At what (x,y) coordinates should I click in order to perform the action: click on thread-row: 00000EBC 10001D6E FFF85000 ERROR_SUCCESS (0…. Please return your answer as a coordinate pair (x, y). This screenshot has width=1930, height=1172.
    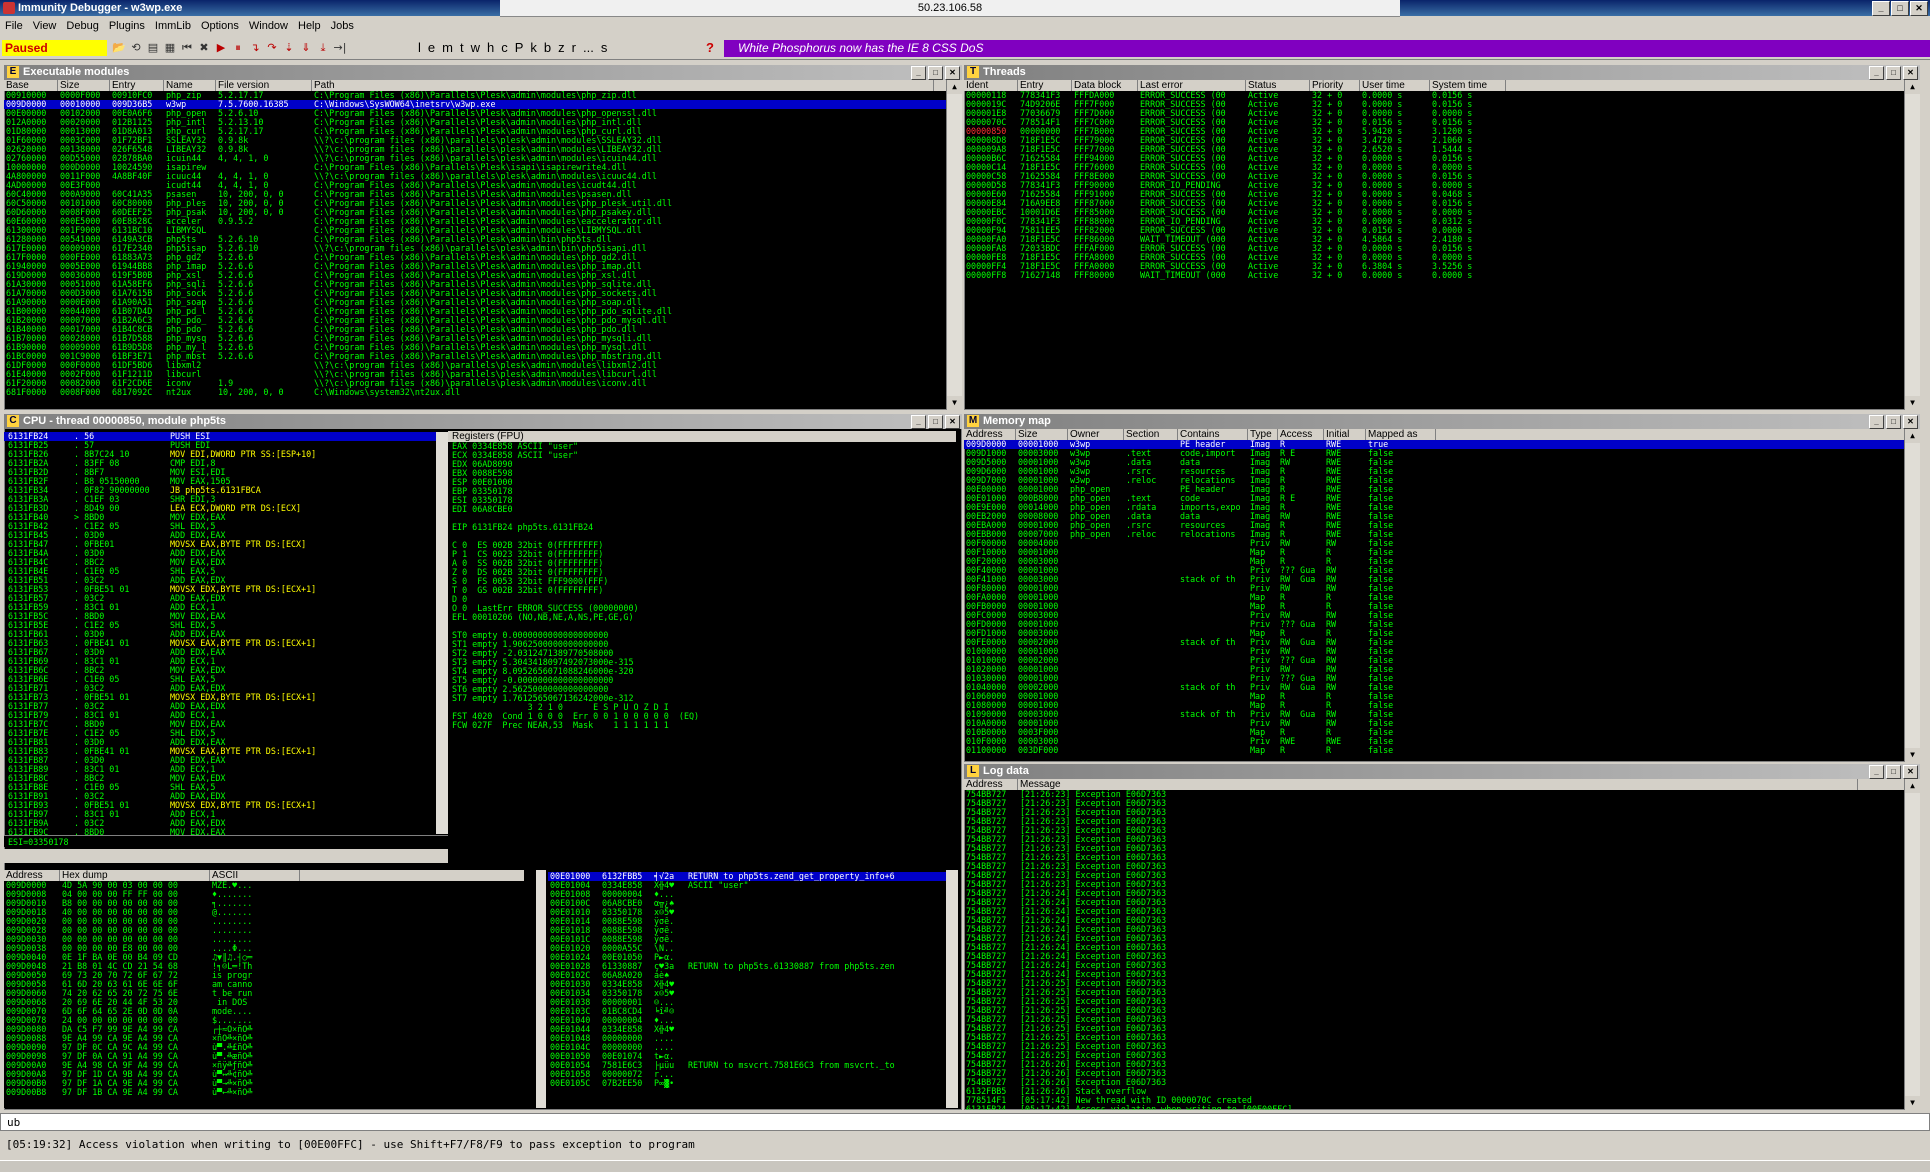
    Looking at the image, I should click on (1434, 212).